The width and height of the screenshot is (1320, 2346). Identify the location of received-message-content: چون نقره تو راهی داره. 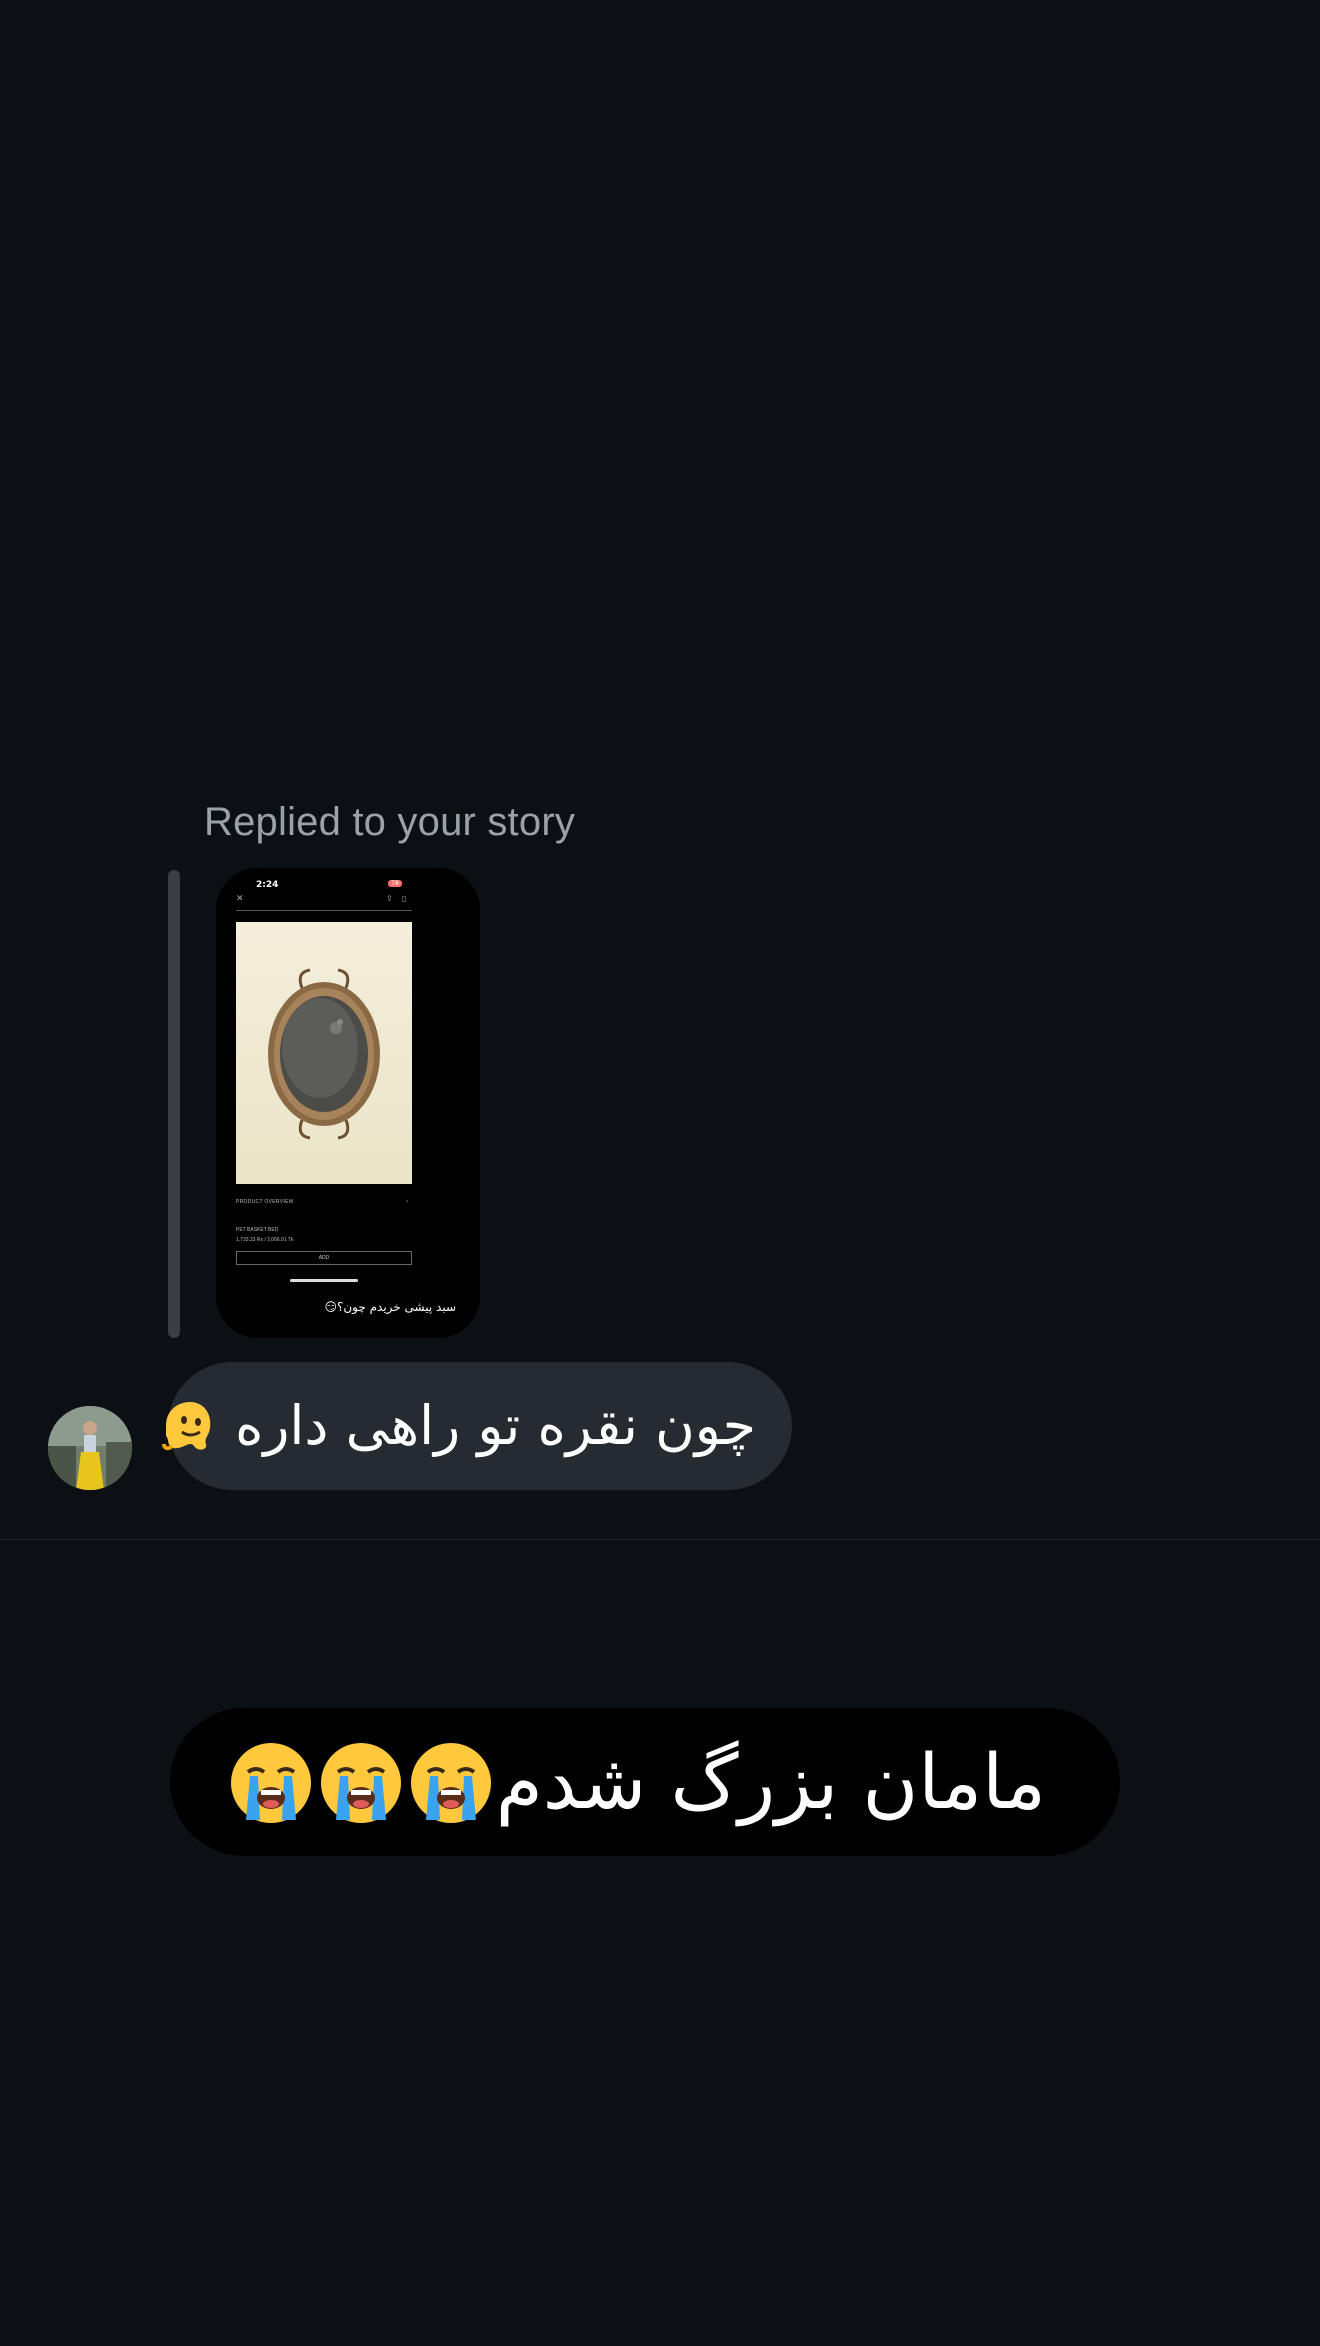
(454, 1426).